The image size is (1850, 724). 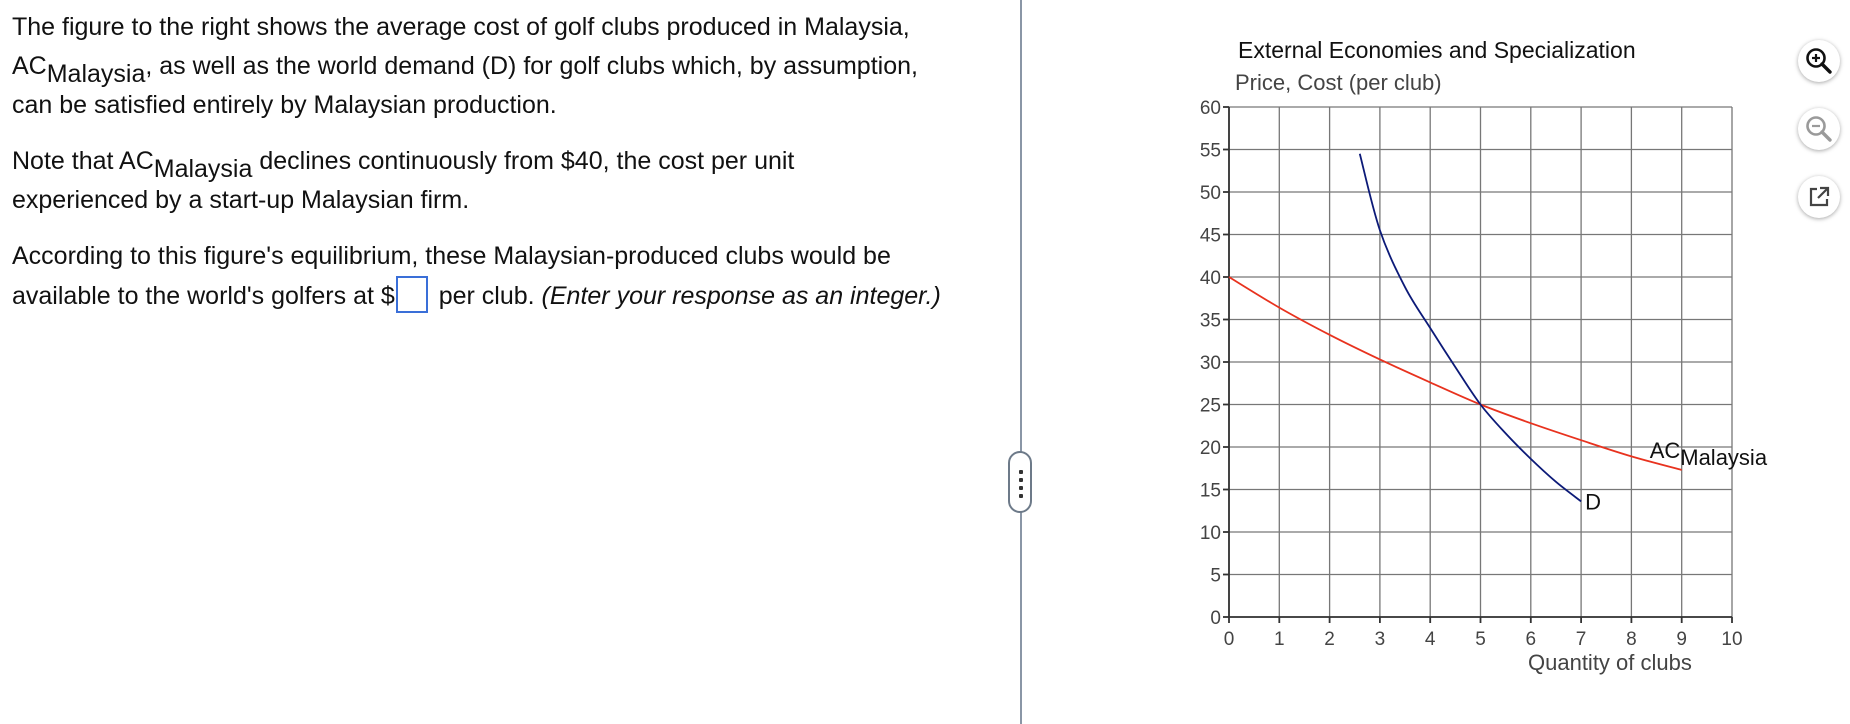 What do you see at coordinates (1215, 576) in the screenshot?
I see `y-tick-label: 5` at bounding box center [1215, 576].